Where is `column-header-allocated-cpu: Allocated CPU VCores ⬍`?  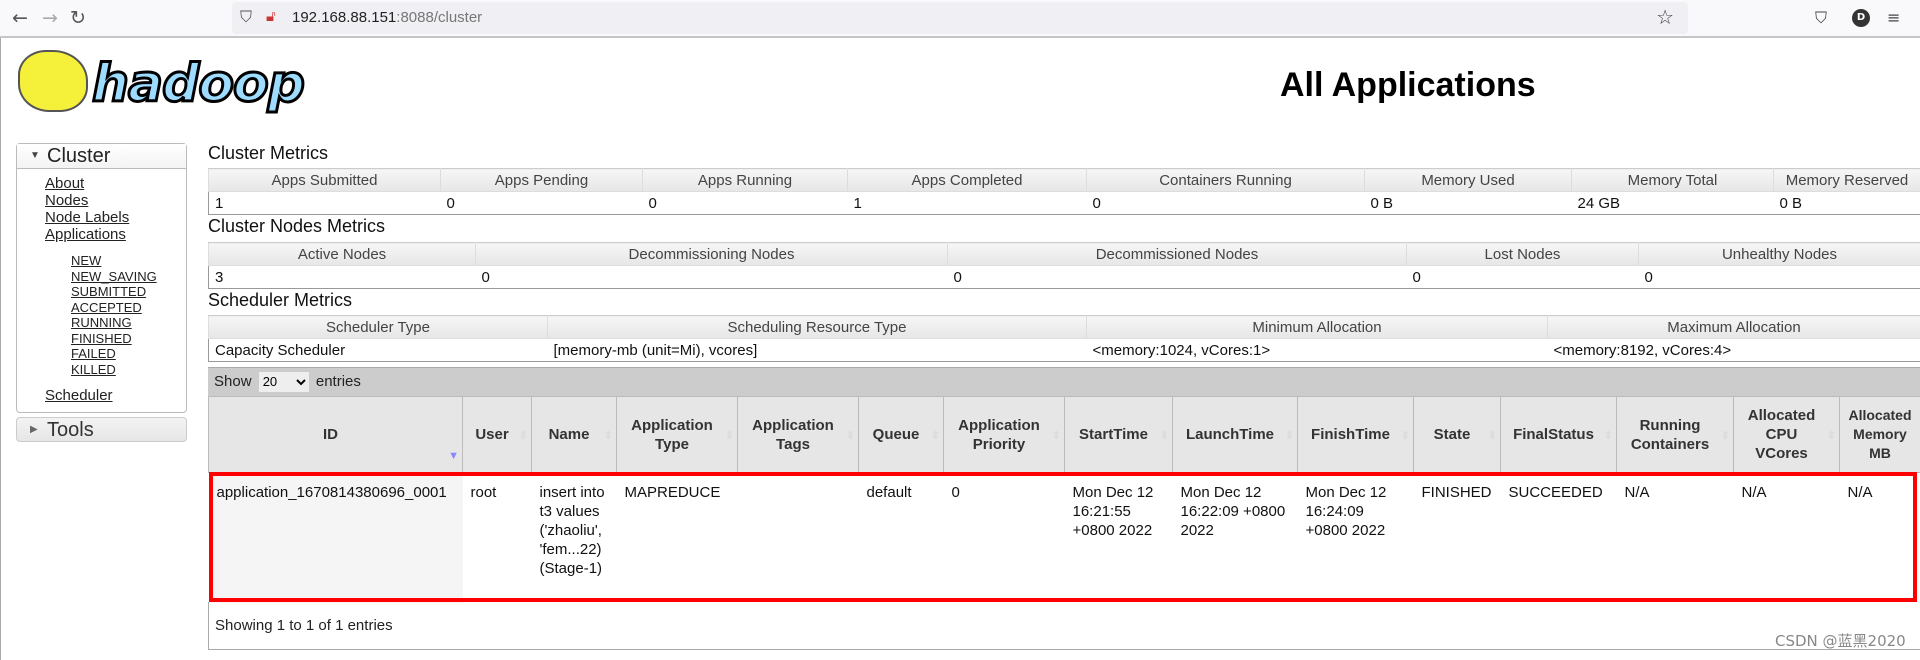 column-header-allocated-cpu: Allocated CPU VCores ⬍ is located at coordinates (1786, 434).